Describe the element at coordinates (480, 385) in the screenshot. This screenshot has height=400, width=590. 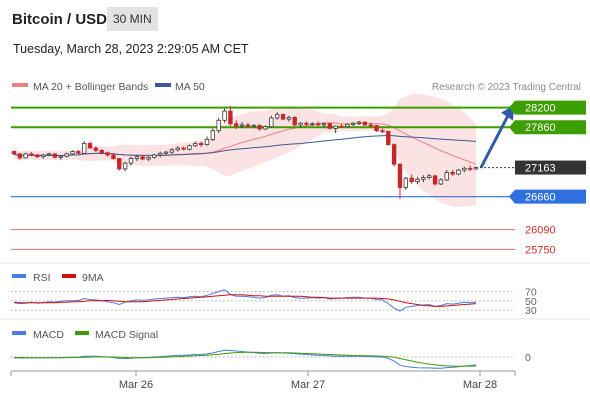
I see `x-axis-label: Mar 28` at that location.